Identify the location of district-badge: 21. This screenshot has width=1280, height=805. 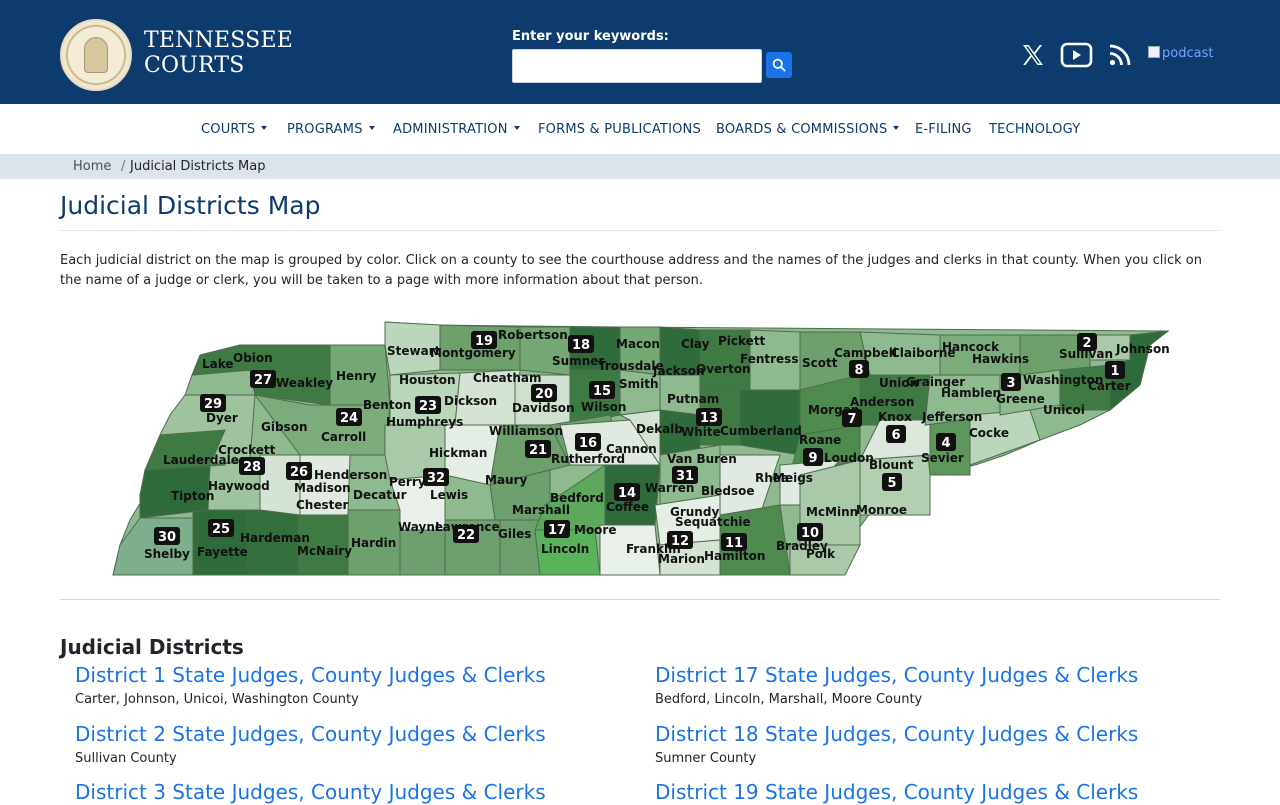
(538, 449).